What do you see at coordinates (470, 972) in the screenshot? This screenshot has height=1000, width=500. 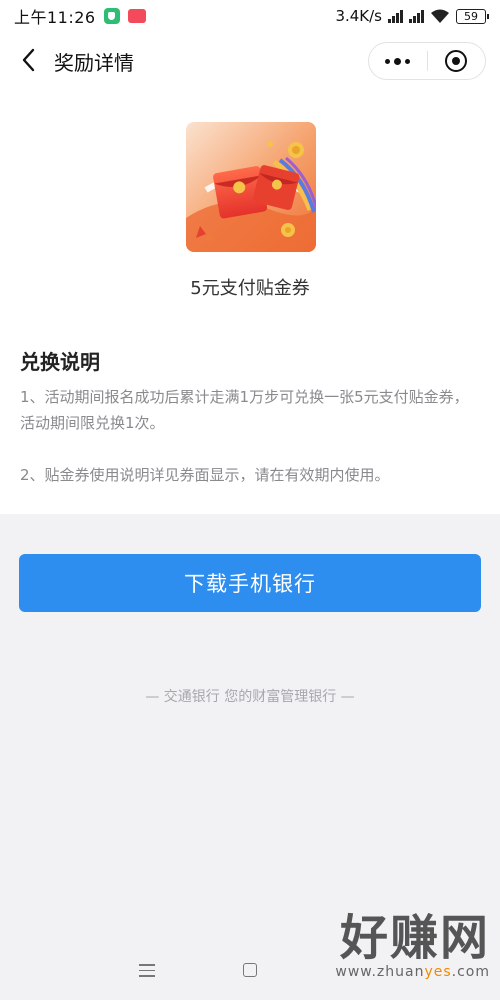 I see `watermark-url-suffix: .com` at bounding box center [470, 972].